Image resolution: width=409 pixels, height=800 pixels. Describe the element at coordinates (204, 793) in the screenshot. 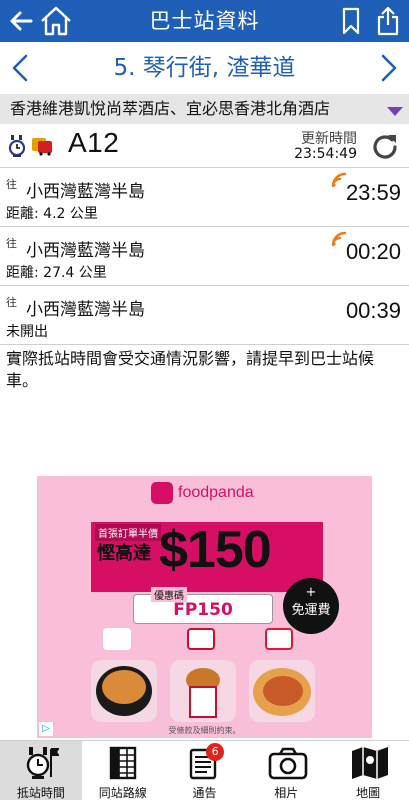

I see `tab-label: 通告` at that location.